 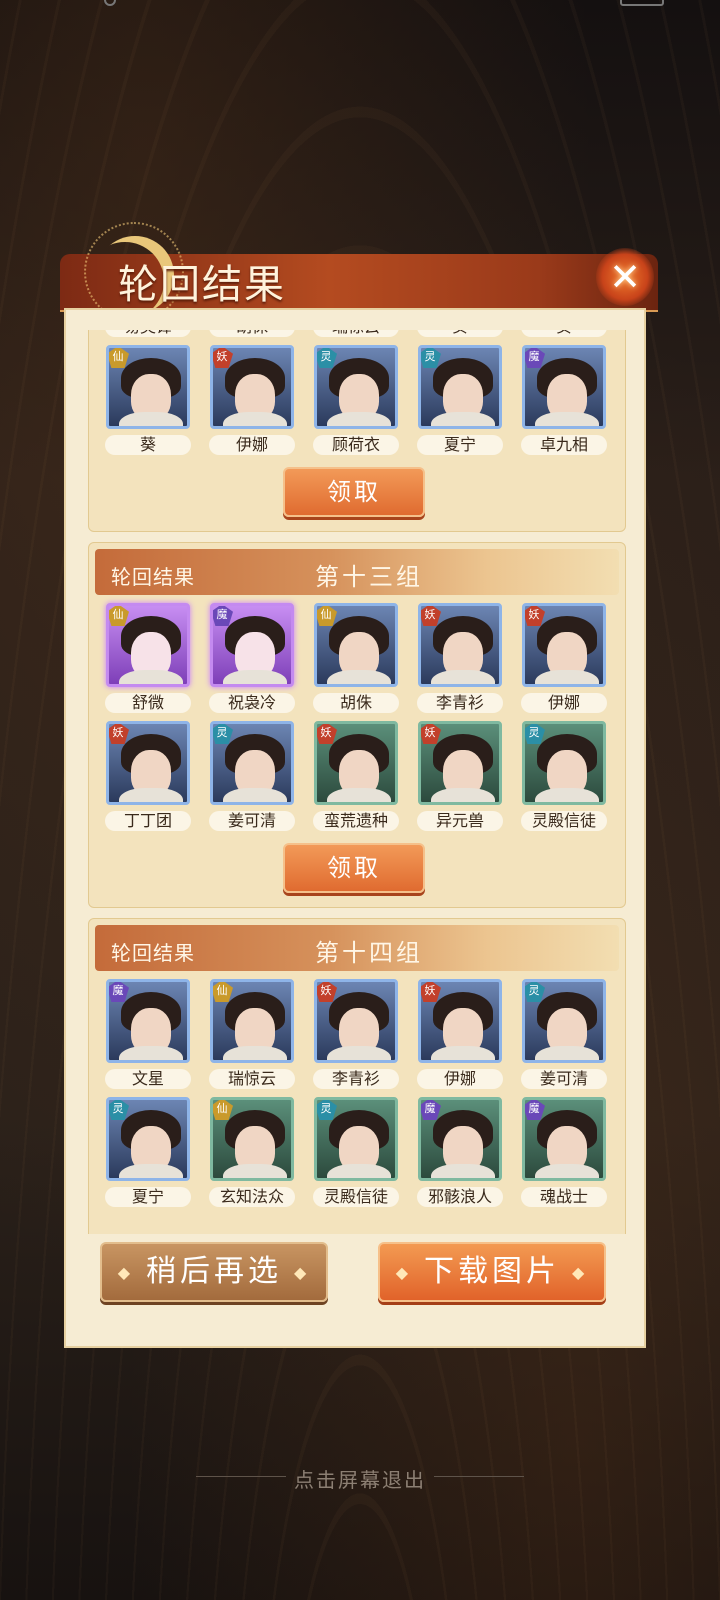 I want to click on close-icon: ✕, so click(x=625, y=277).